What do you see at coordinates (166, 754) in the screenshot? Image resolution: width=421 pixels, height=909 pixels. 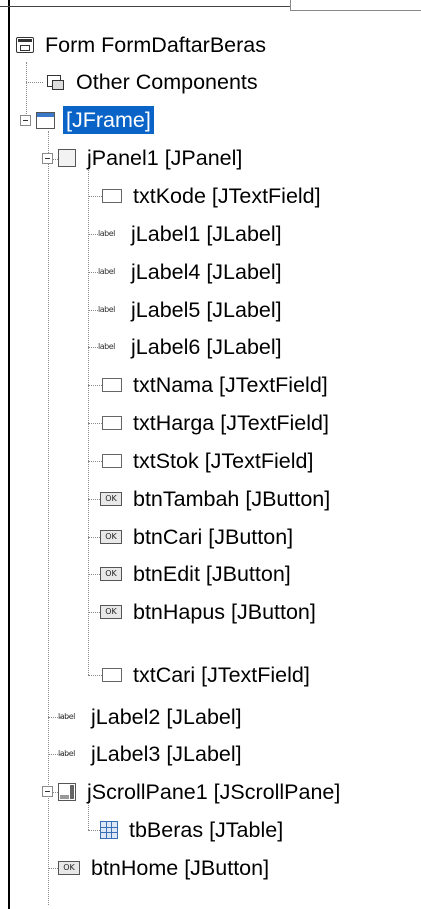 I see `tree-node-label: jLabel3 [JLabel]` at bounding box center [166, 754].